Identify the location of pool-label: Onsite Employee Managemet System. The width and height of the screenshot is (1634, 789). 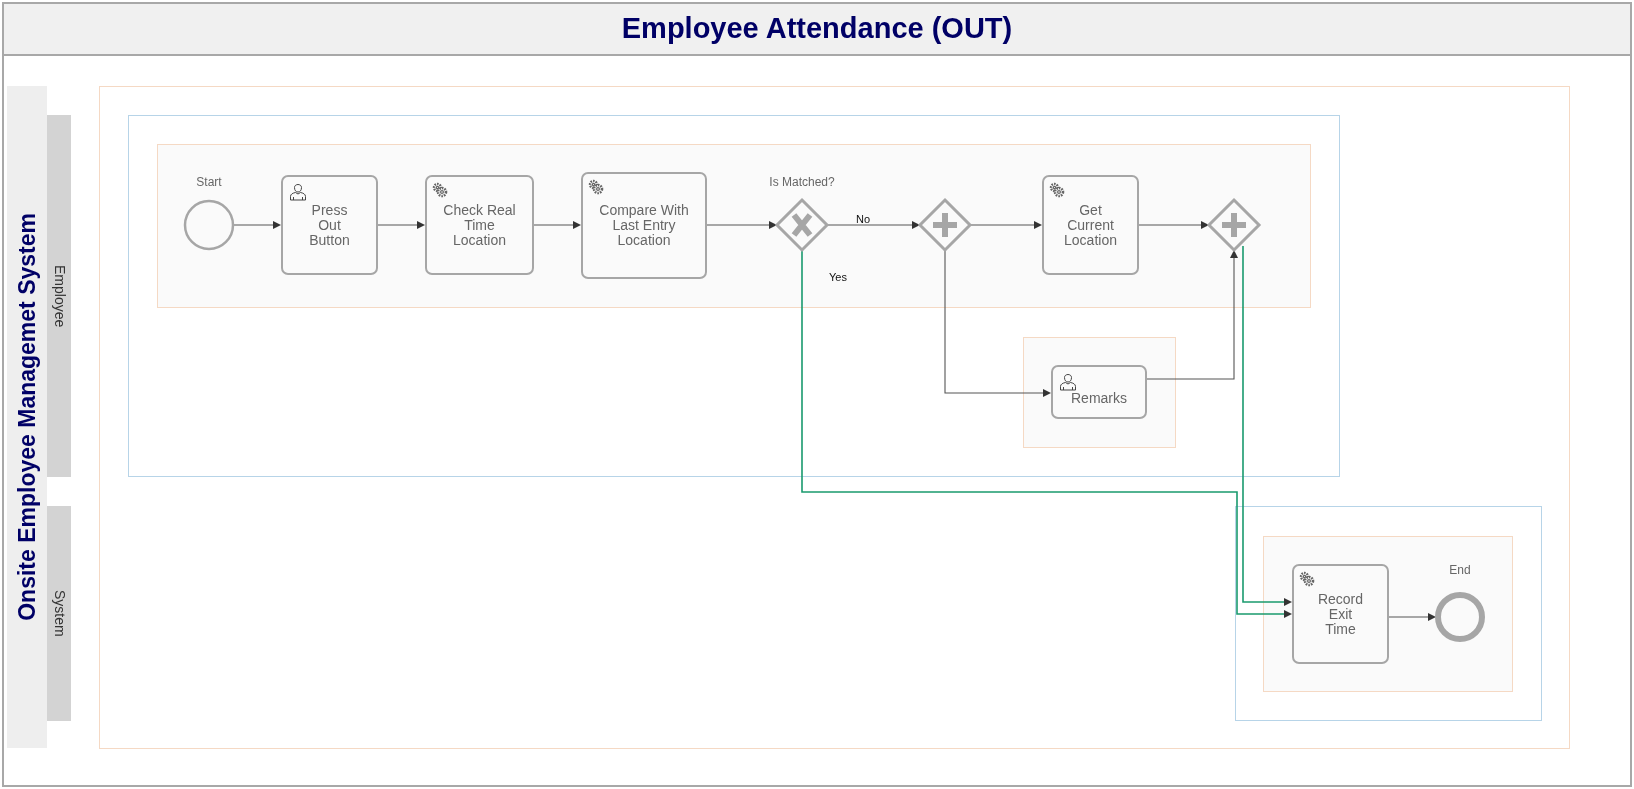
(26, 417).